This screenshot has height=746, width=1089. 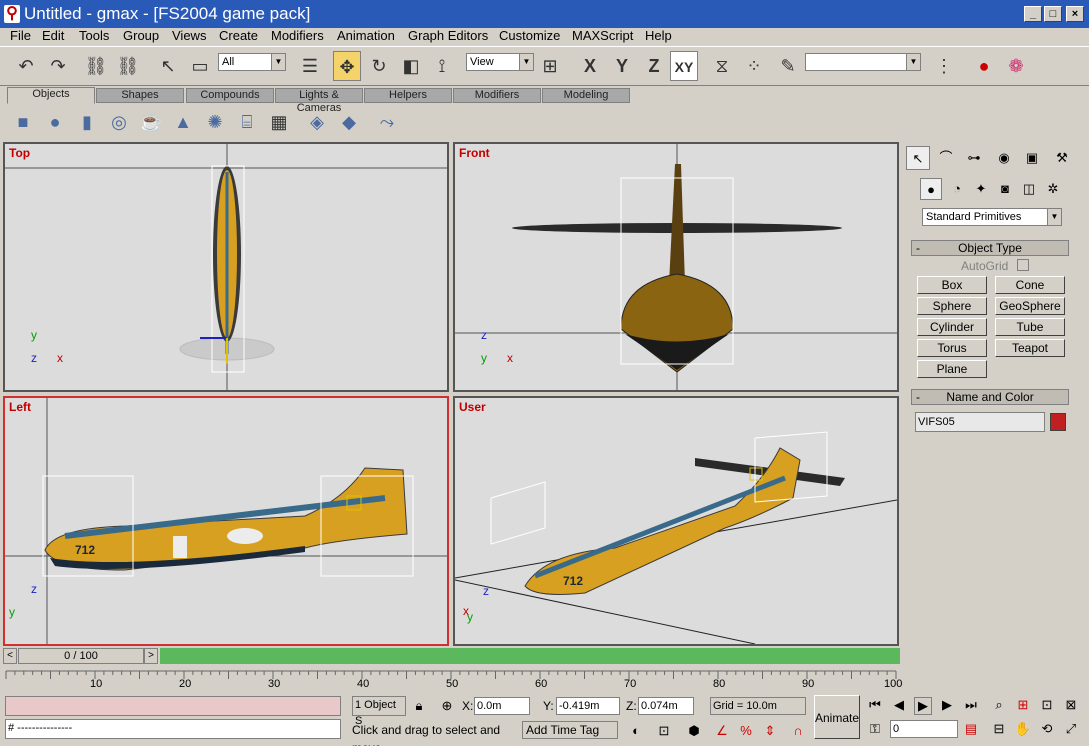 What do you see at coordinates (81, 656) in the screenshot?
I see `time-slider-thumb: 0 / 100` at bounding box center [81, 656].